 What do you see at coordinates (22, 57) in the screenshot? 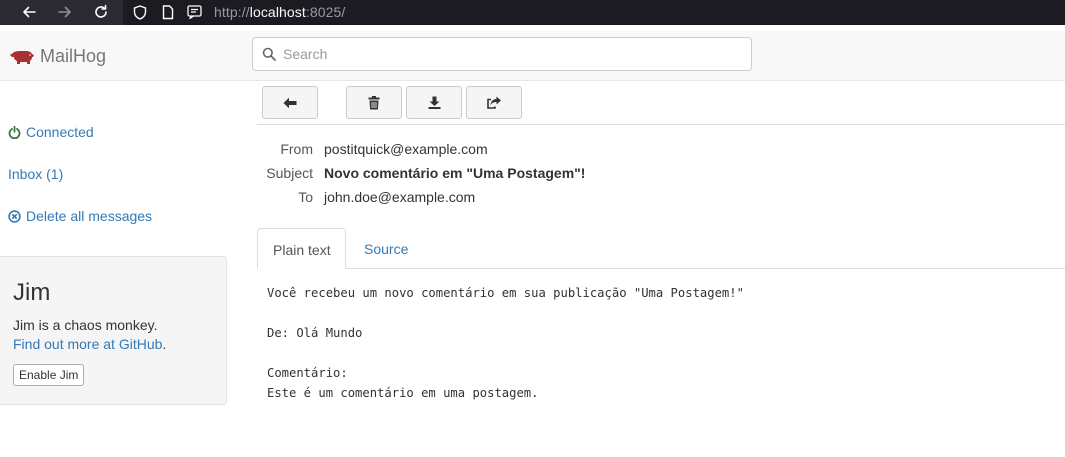
I see `pig-logo-icon` at bounding box center [22, 57].